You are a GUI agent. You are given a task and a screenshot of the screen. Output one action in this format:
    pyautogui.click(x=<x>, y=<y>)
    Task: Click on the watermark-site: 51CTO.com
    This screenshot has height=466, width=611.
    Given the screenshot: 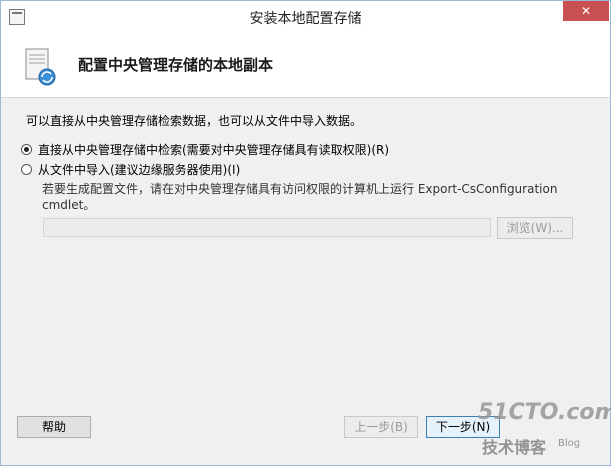 What is the action you would take?
    pyautogui.click(x=544, y=412)
    